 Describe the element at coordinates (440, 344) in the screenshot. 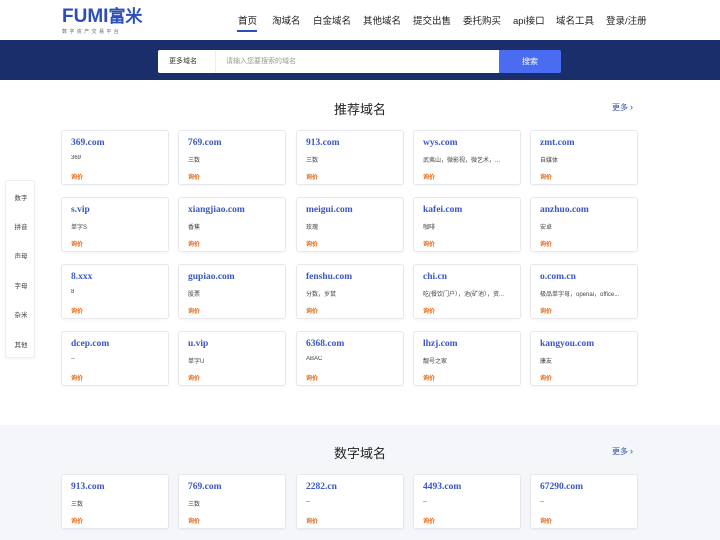

I see `domain-name: lhzj.com` at that location.